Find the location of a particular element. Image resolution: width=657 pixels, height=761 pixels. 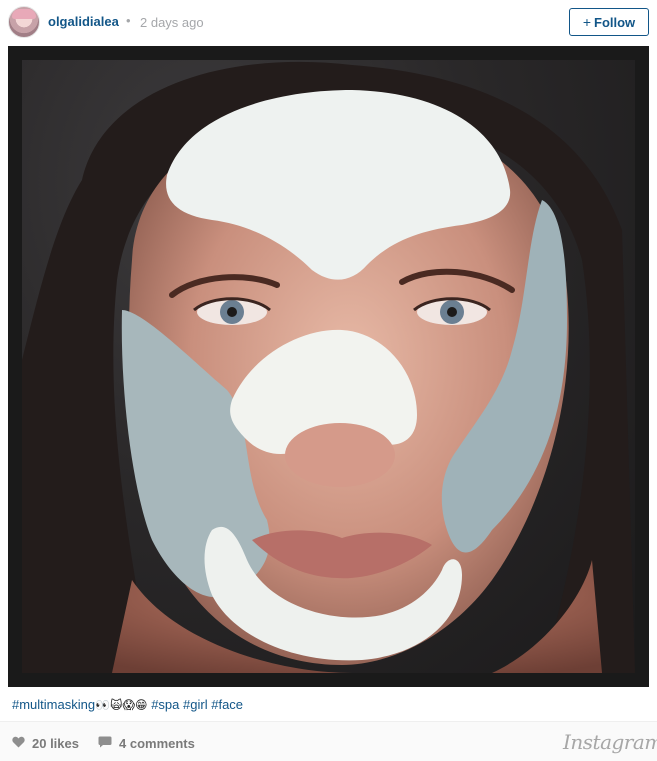

caption-emoji: 👀🙀😱😁 is located at coordinates (121, 705).